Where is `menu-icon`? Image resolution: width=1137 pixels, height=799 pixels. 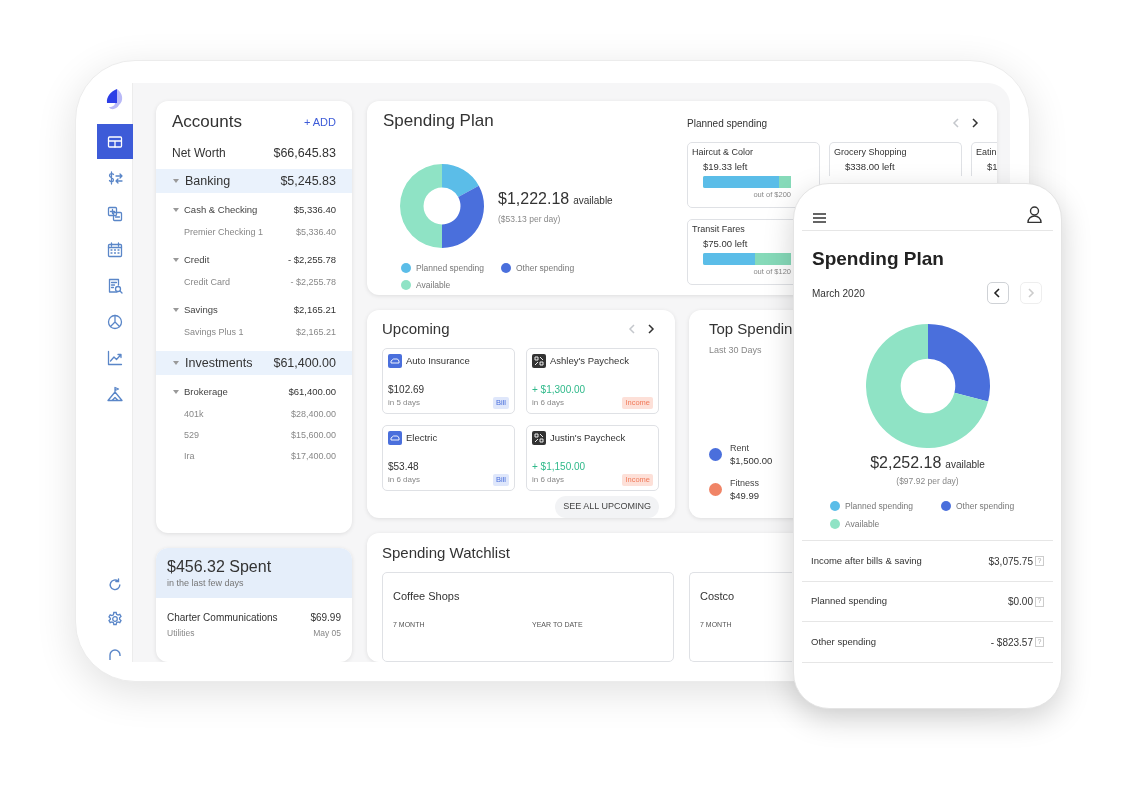
menu-icon is located at coordinates (819, 218).